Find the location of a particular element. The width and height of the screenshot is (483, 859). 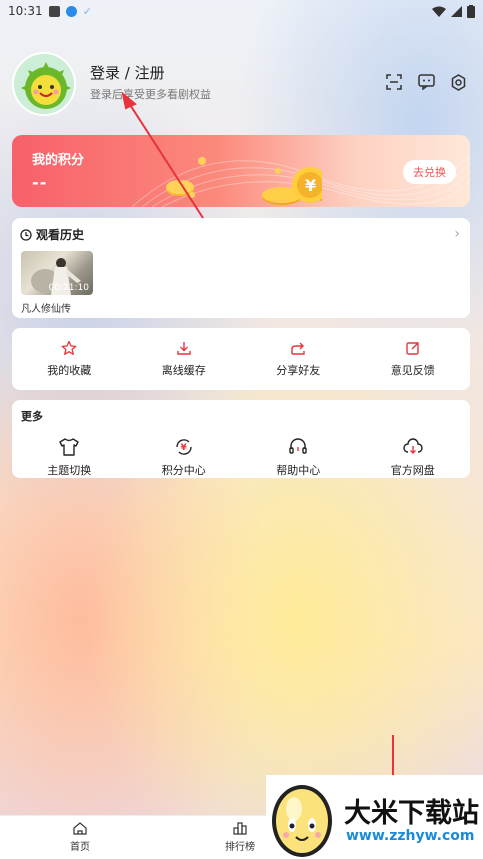

official-cloud-label: 官方网盘 is located at coordinates (412, 470).